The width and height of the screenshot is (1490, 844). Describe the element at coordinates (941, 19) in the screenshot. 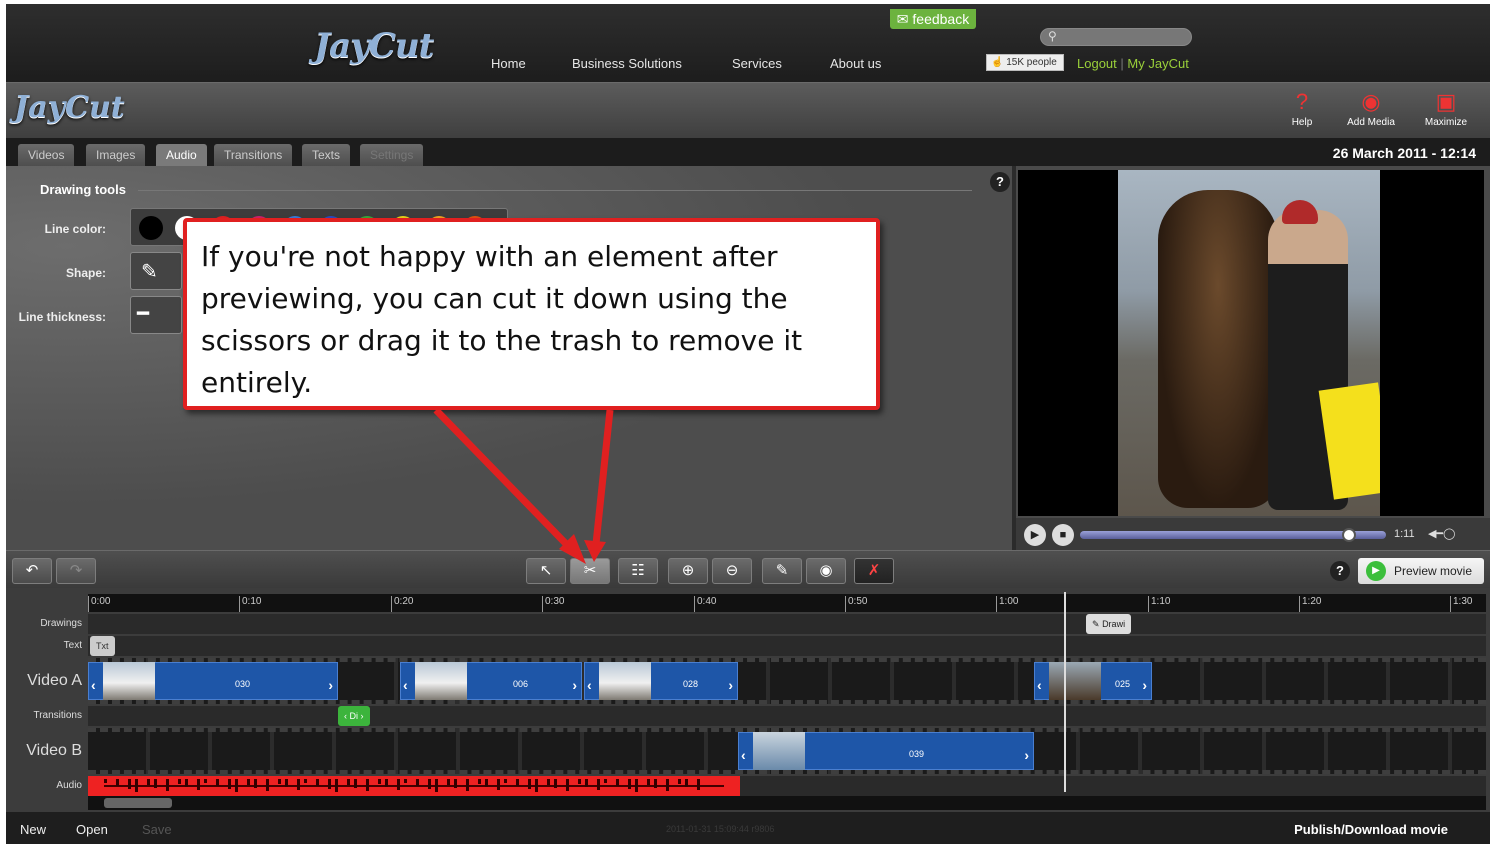

I see `feedback-label: feedback` at that location.